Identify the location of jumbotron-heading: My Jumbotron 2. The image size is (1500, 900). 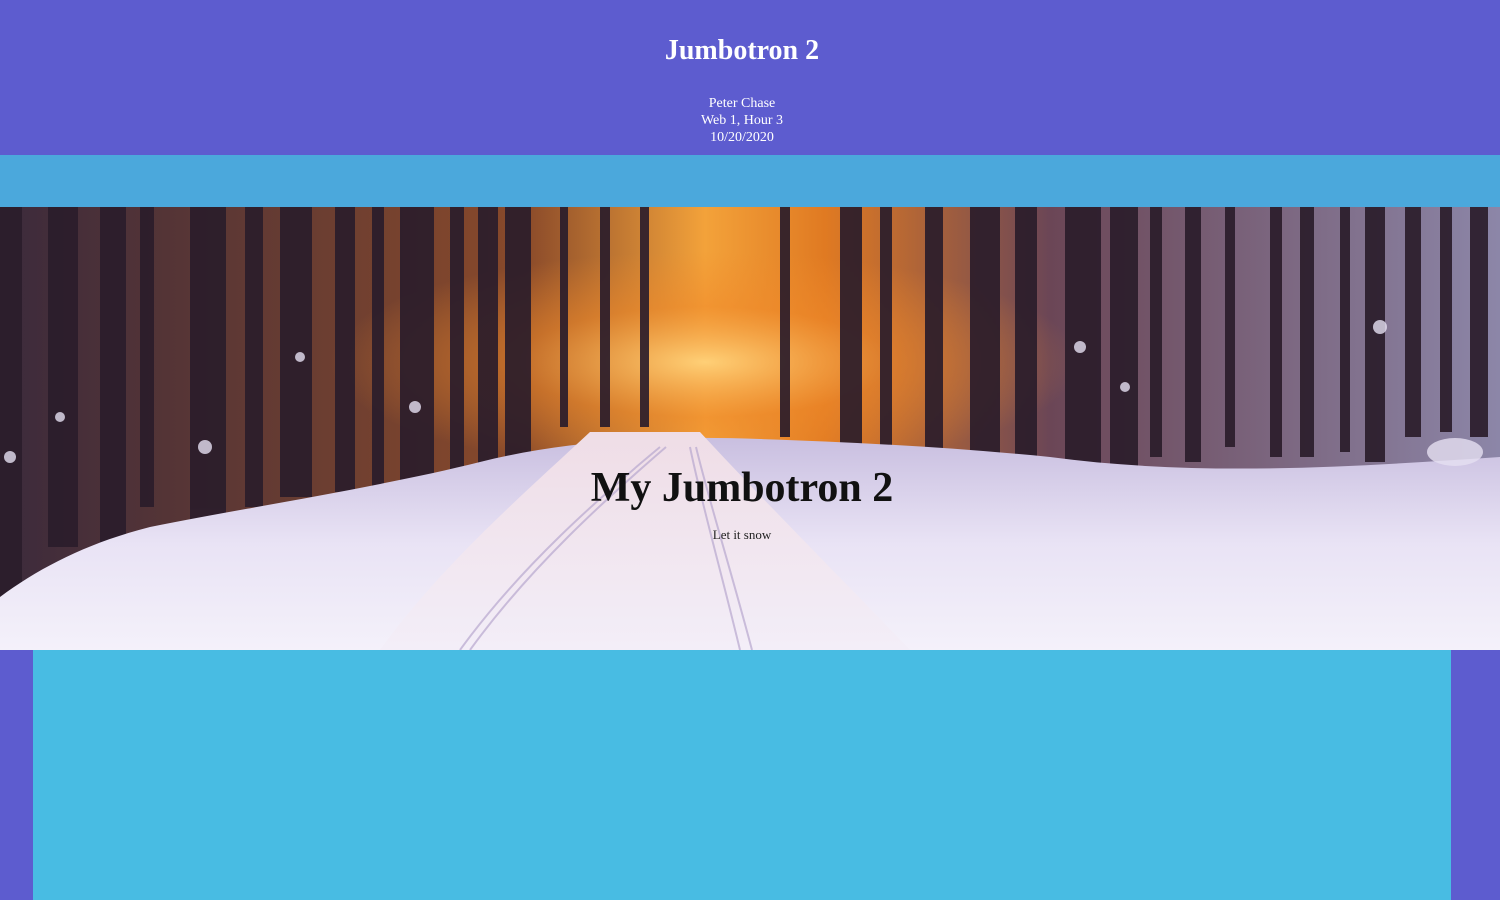
(742, 488).